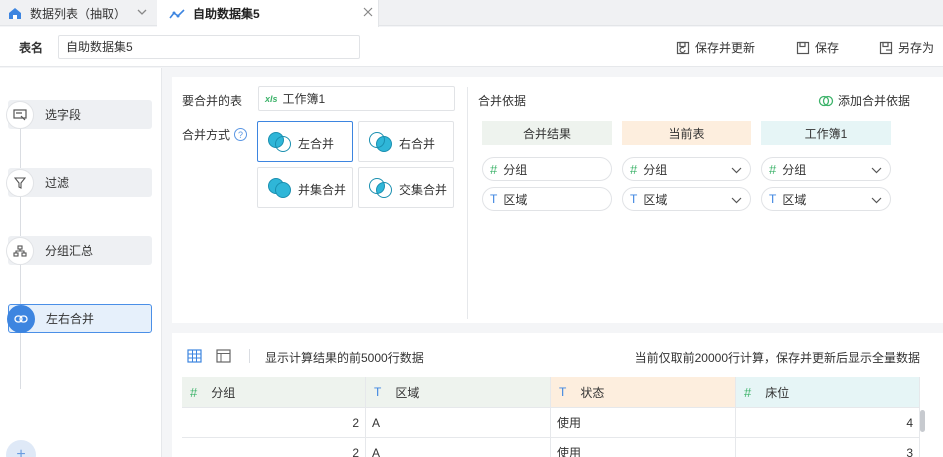  I want to click on table-cell: 2, so click(274, 422).